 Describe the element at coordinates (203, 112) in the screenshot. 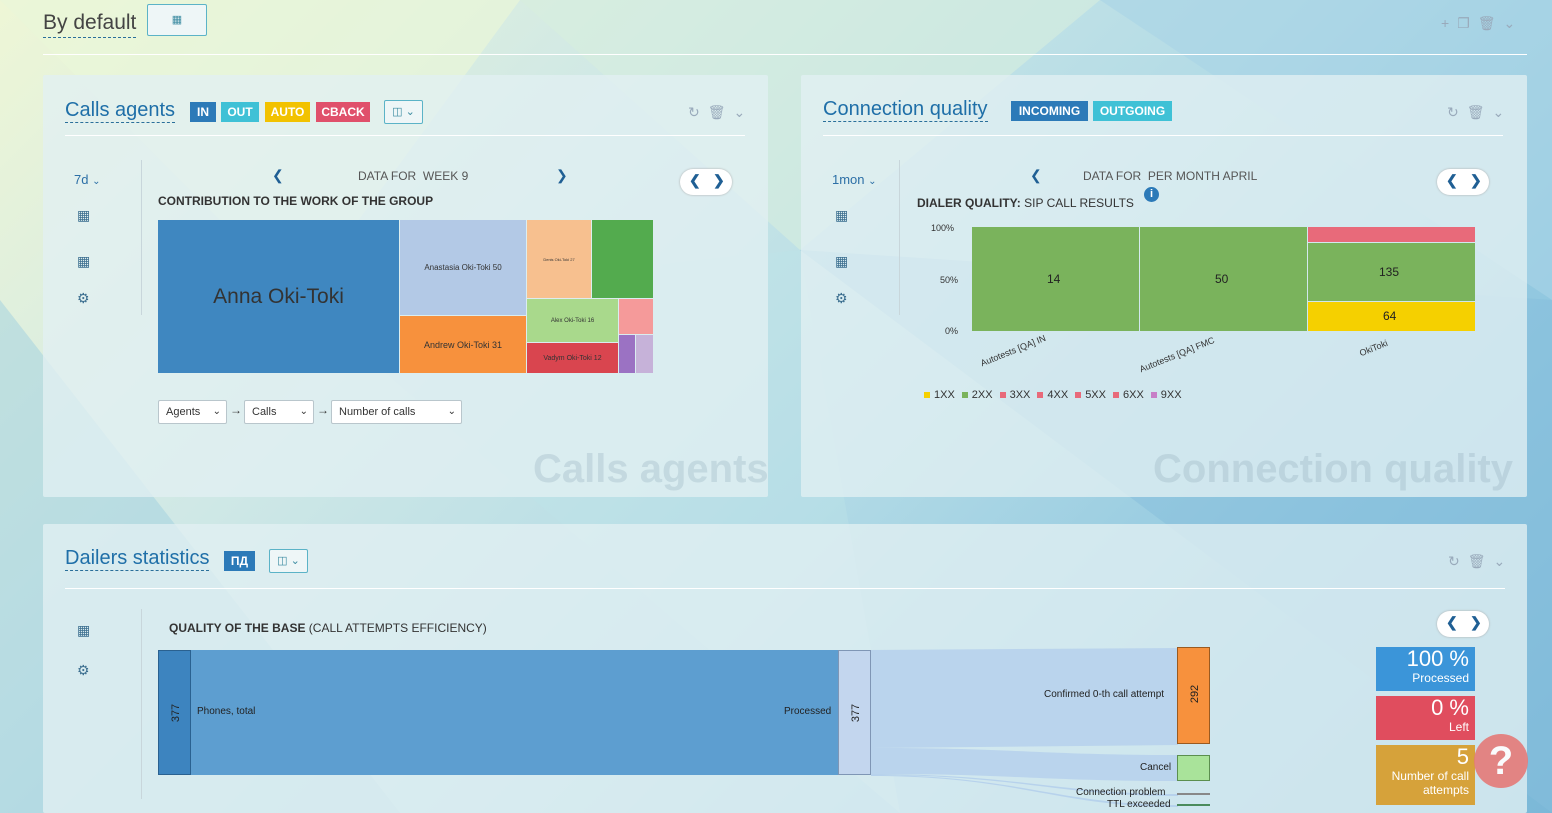

I see `badge-in: IN` at that location.